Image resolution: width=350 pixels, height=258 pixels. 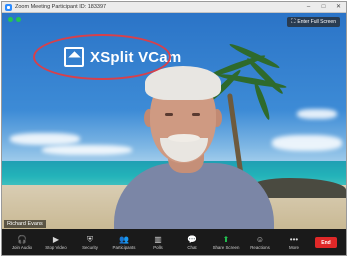 I want to click on maximize-icon: □, so click(x=323, y=7).